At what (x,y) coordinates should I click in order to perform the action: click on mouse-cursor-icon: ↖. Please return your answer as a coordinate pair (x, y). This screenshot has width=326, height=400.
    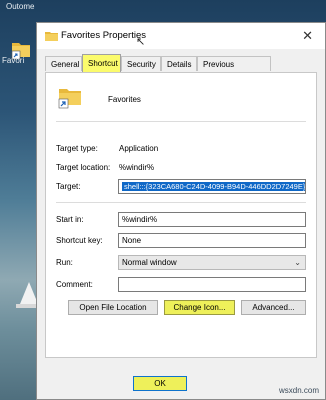
    Looking at the image, I should click on (141, 42).